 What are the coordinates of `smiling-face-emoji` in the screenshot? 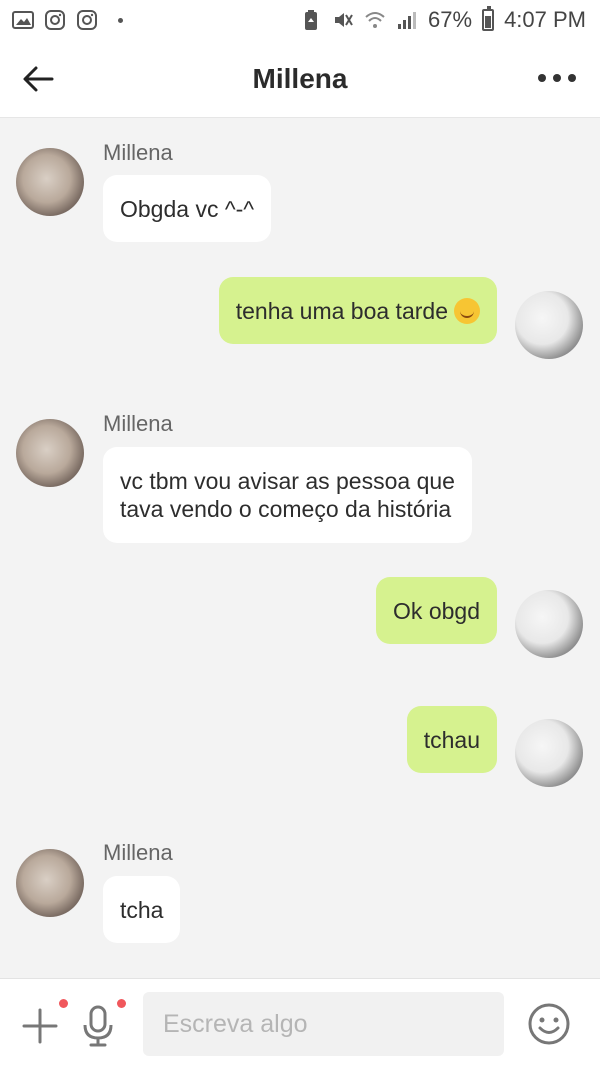 It's located at (467, 310).